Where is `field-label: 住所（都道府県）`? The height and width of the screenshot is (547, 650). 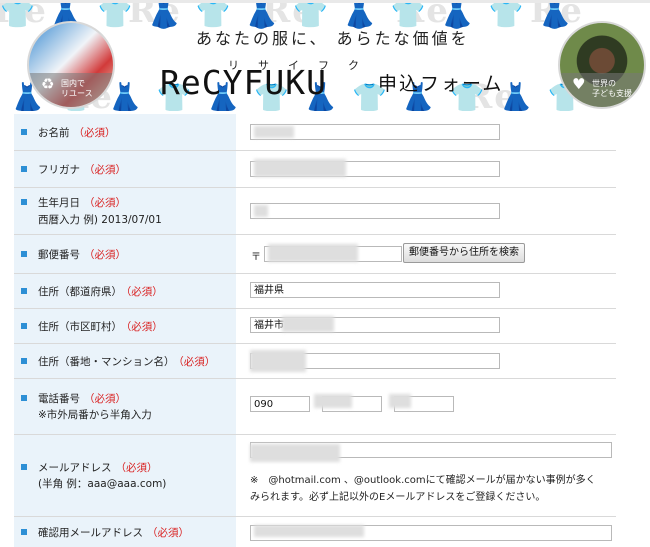 field-label: 住所（都道府県） is located at coordinates (80, 292).